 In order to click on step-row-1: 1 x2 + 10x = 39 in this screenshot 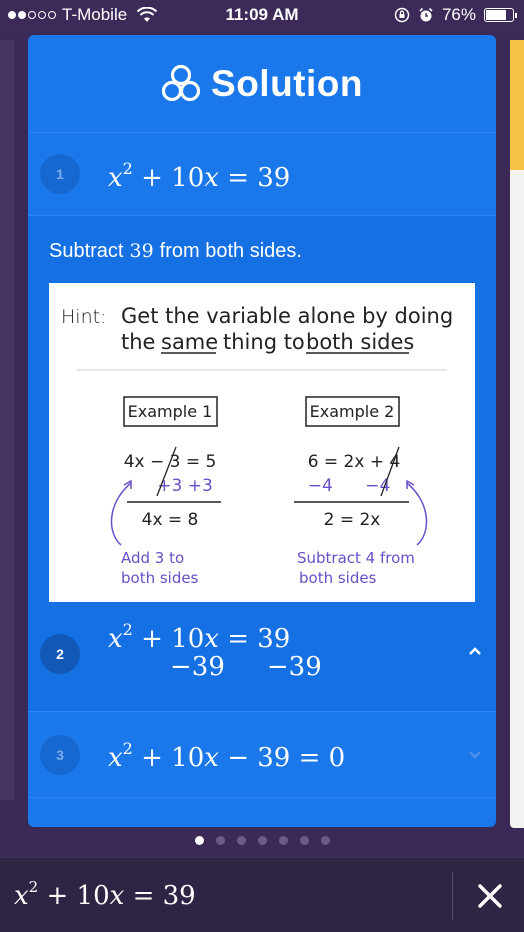, I will do `click(262, 174)`.